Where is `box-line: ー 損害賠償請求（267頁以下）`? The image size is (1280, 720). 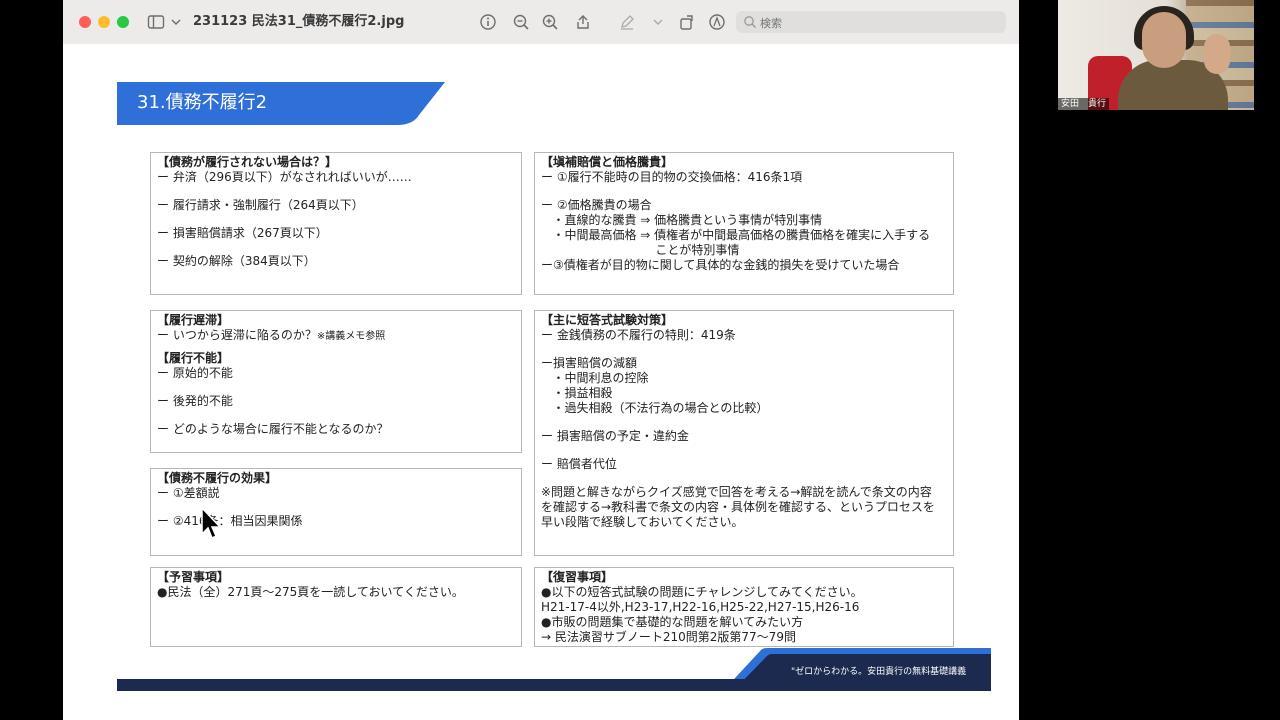
box-line: ー 損害賠償請求（267頁以下） is located at coordinates (242, 233).